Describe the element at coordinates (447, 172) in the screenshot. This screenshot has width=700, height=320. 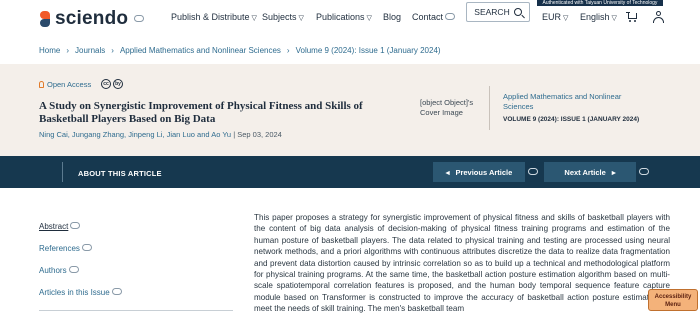
I see `chevron-left-icon: ◂` at that location.